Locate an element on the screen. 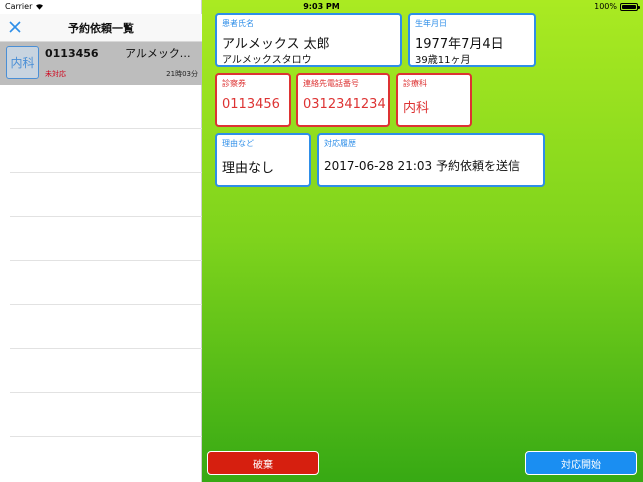 The height and width of the screenshot is (482, 643). list-item-status: 未対応 is located at coordinates (55, 74).